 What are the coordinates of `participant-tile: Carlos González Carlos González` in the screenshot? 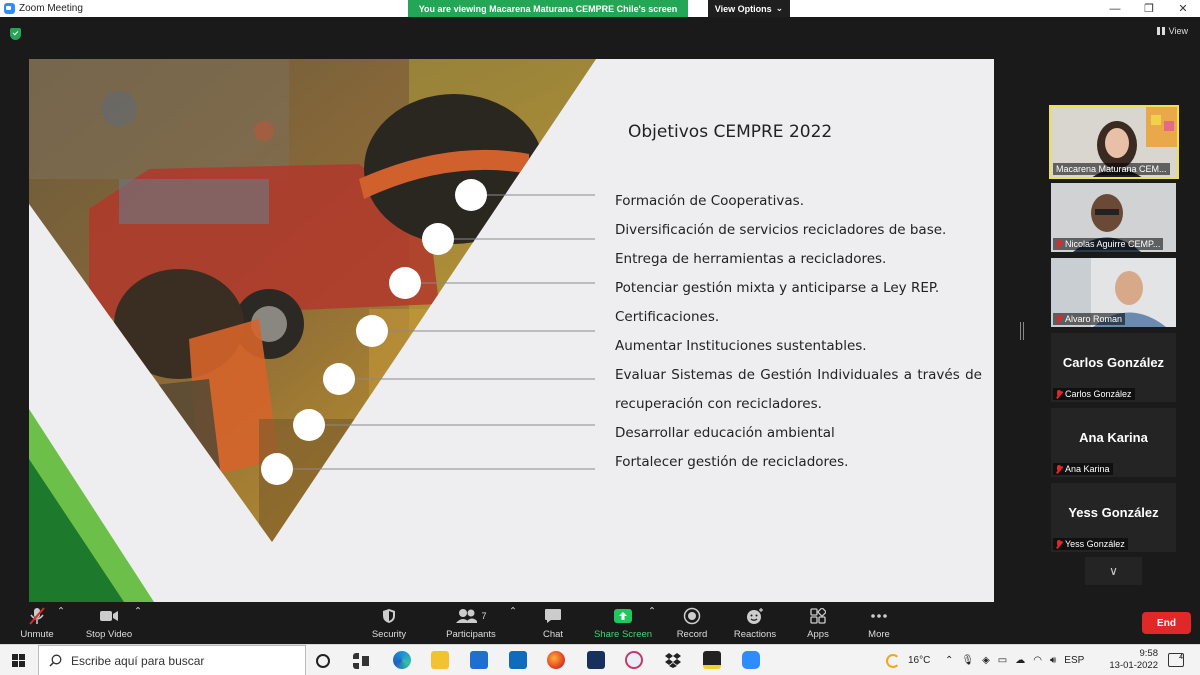 It's located at (1113, 367).